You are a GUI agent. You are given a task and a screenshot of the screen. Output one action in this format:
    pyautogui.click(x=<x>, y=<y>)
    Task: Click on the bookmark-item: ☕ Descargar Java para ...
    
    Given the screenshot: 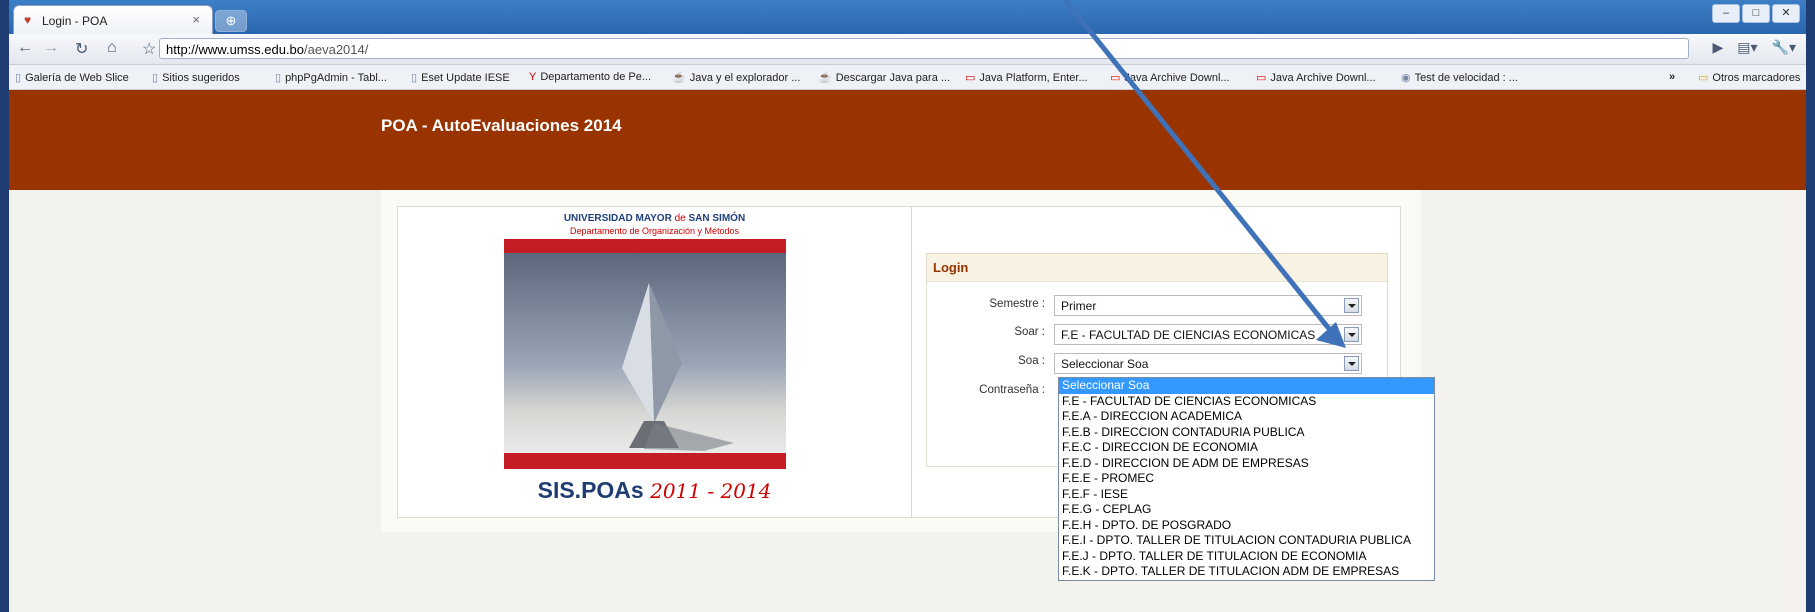 What is the action you would take?
    pyautogui.click(x=884, y=77)
    